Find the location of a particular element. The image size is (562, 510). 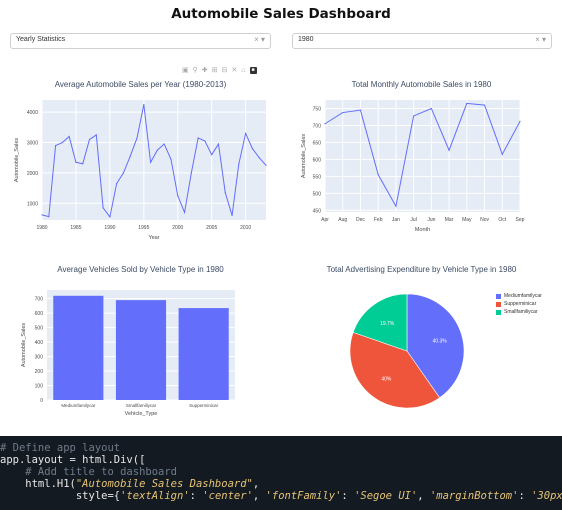

x-tick-label: Sep is located at coordinates (520, 220).